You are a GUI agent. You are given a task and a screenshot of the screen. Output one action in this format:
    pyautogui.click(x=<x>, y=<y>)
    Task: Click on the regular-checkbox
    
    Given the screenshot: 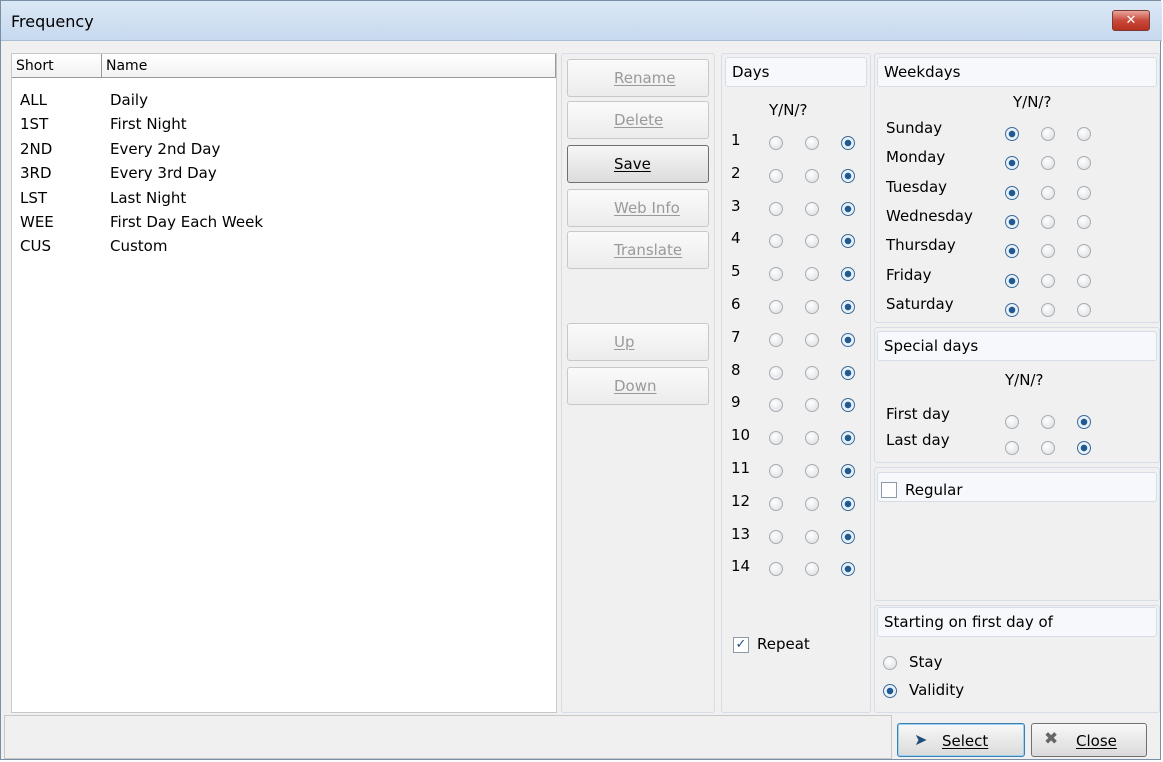 What is the action you would take?
    pyautogui.click(x=889, y=490)
    